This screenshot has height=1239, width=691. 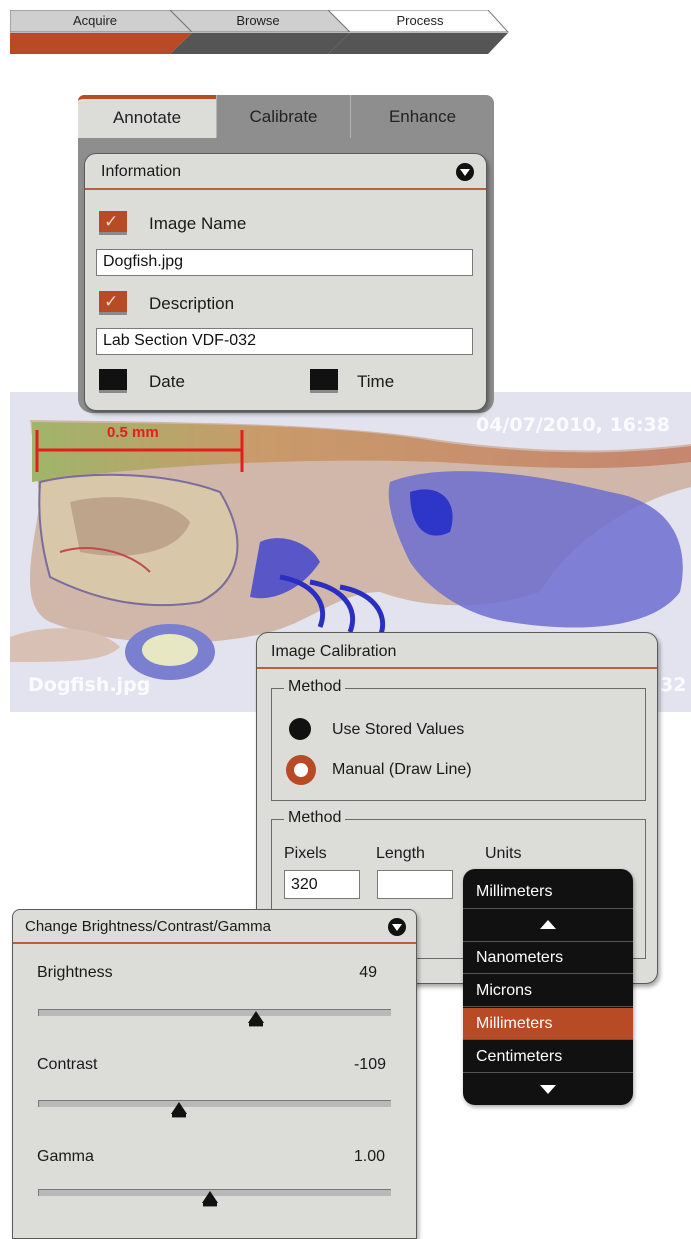 What do you see at coordinates (369, 1156) in the screenshot?
I see `gamma-value: 1.00` at bounding box center [369, 1156].